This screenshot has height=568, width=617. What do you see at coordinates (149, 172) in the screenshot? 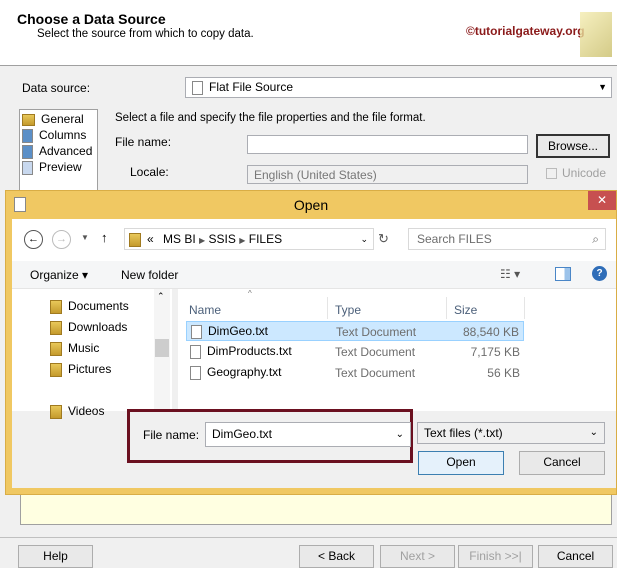
I see `locale-label: Locale:` at bounding box center [149, 172].